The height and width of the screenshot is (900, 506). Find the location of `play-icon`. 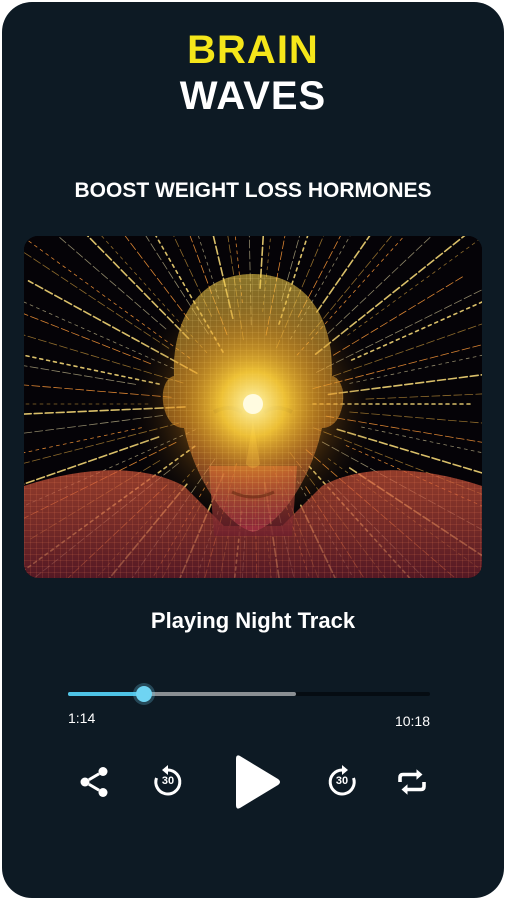

play-icon is located at coordinates (256, 782).